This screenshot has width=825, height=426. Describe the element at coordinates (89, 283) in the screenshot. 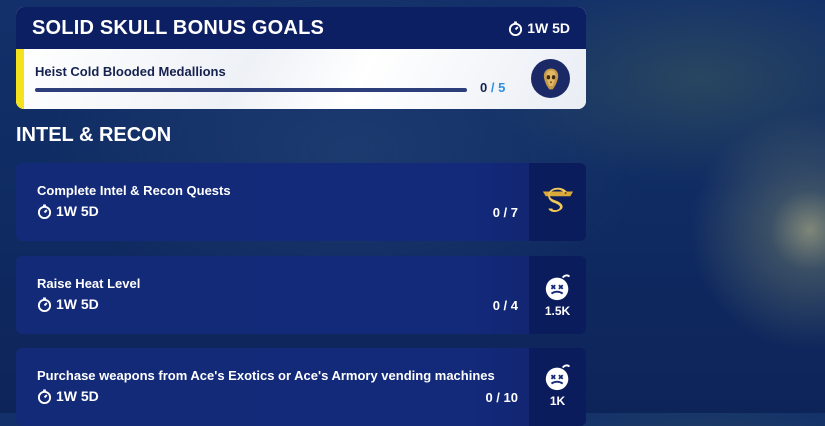

I see `quest-title: Raise Heat Level` at that location.